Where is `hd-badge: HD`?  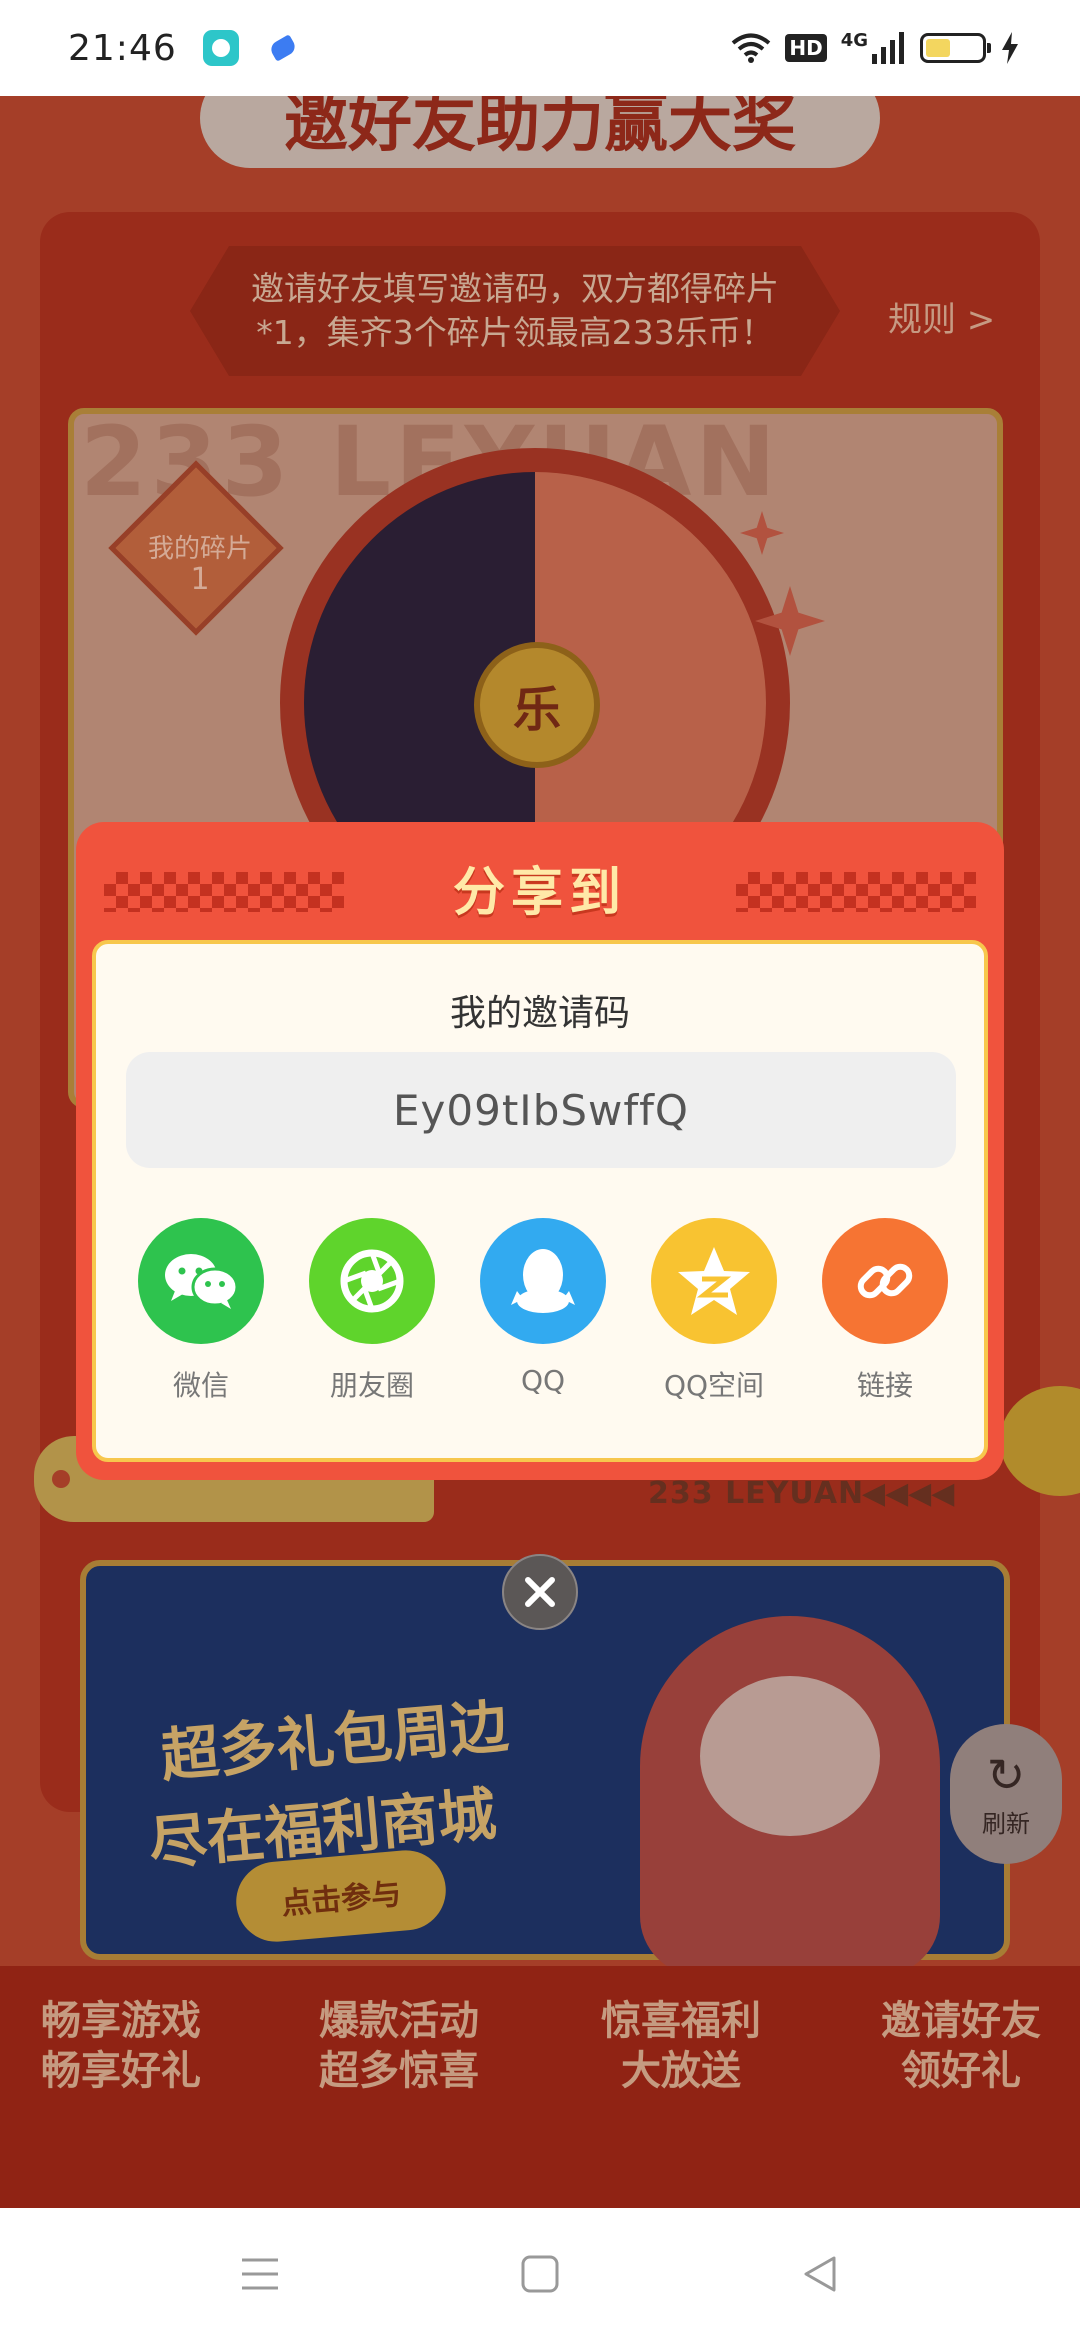 hd-badge: HD is located at coordinates (806, 48).